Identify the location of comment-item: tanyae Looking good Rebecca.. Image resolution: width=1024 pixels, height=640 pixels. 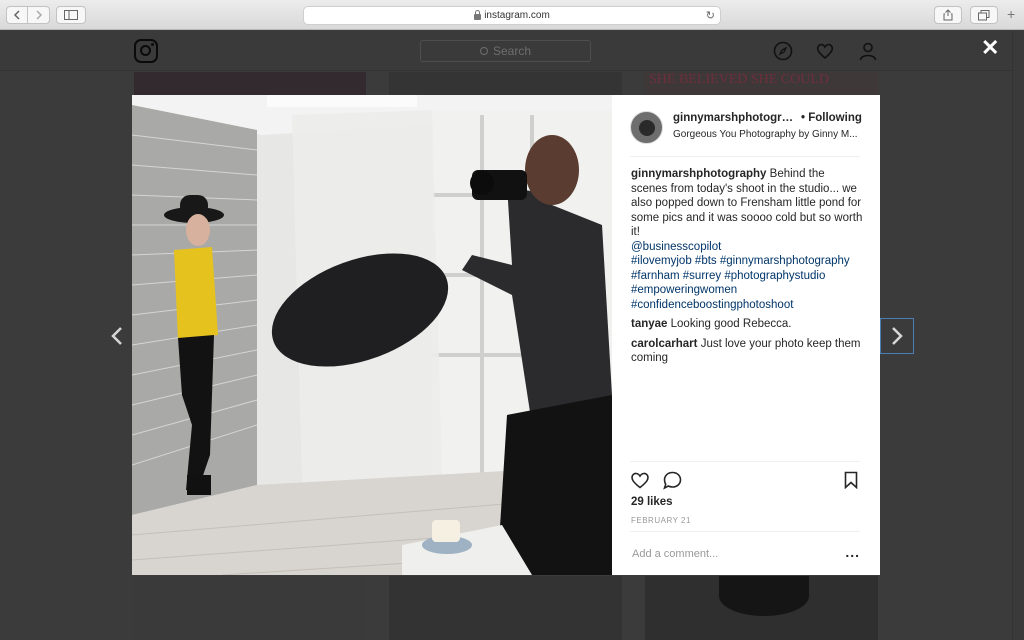
(747, 324).